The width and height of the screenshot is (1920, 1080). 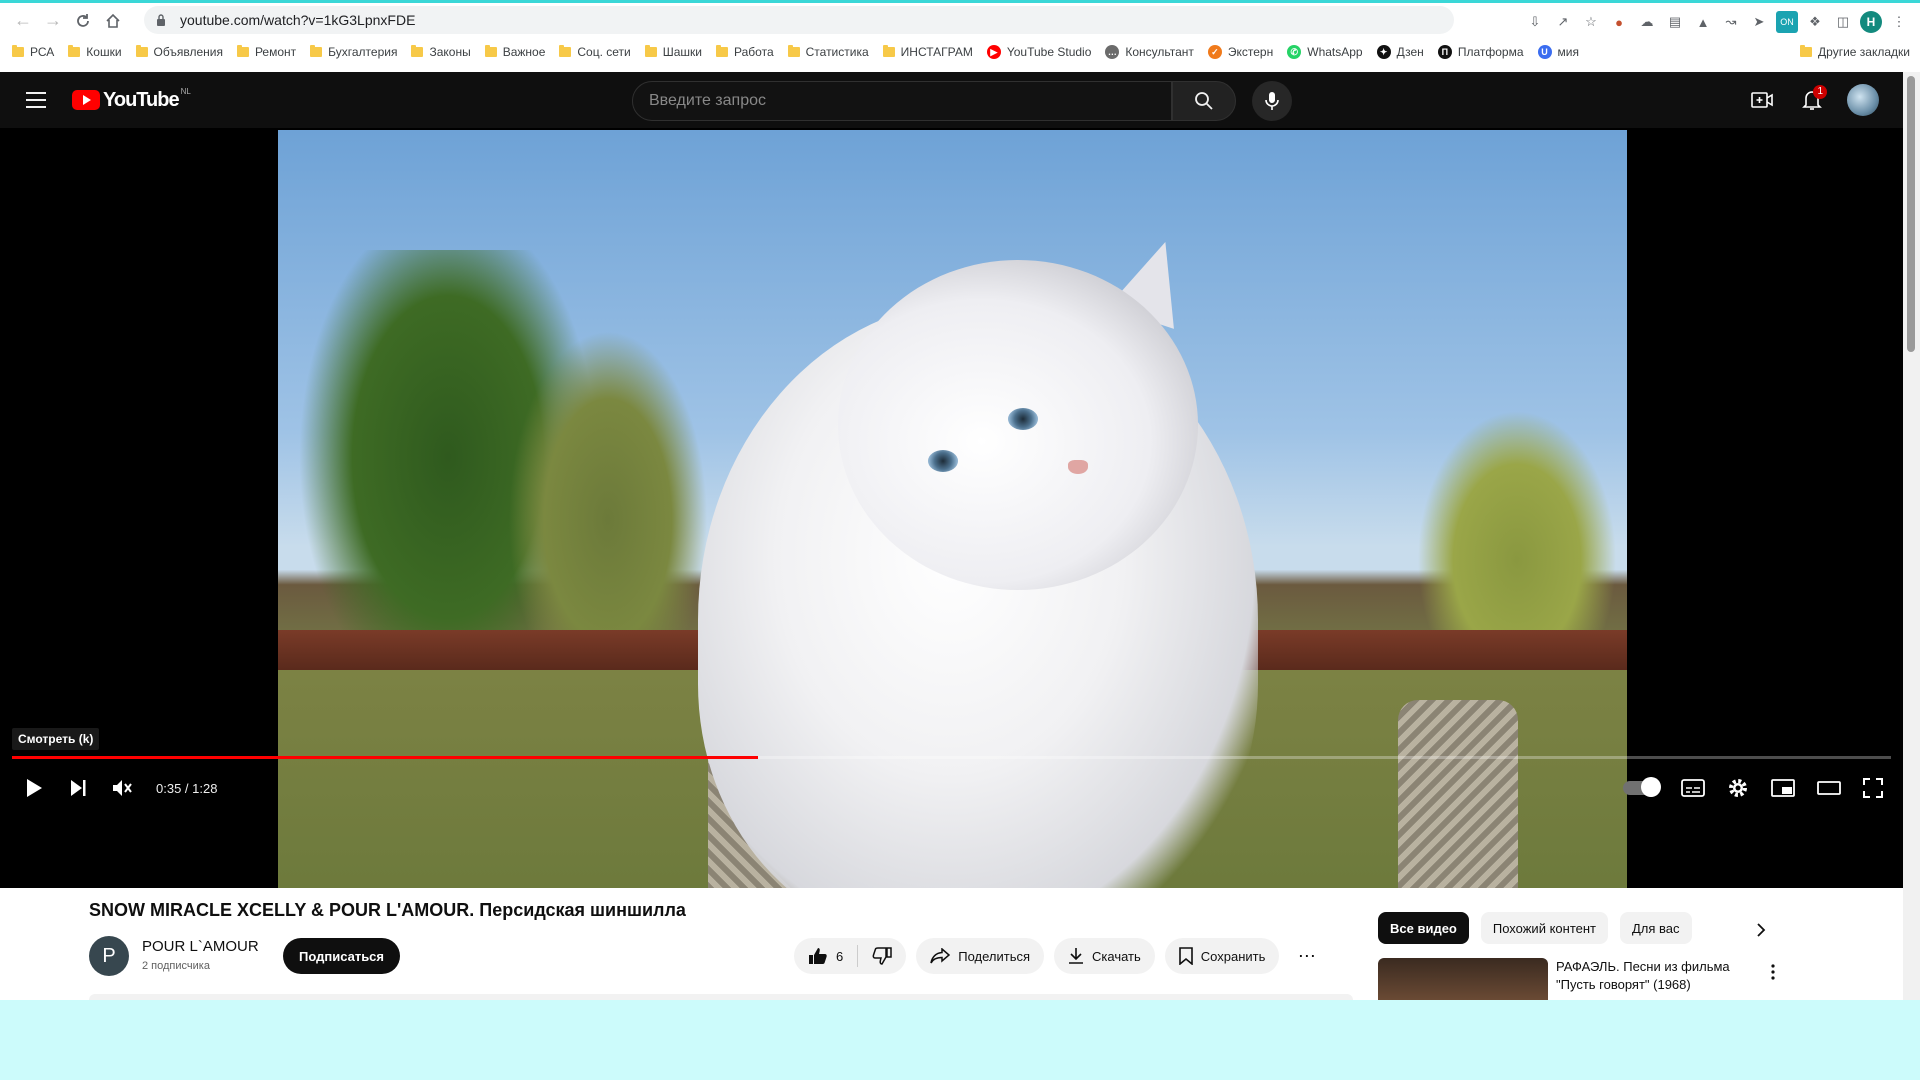 What do you see at coordinates (1863, 100) in the screenshot?
I see `account-avatar` at bounding box center [1863, 100].